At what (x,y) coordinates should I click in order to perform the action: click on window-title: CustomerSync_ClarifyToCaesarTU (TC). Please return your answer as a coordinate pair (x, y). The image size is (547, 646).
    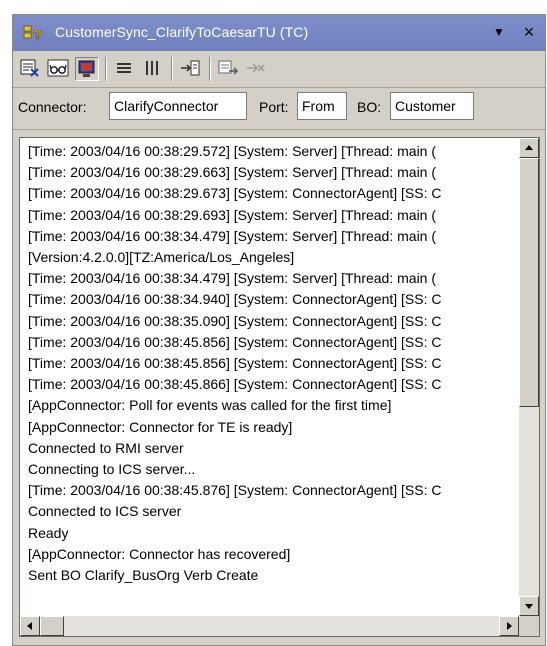
    Looking at the image, I should click on (182, 32).